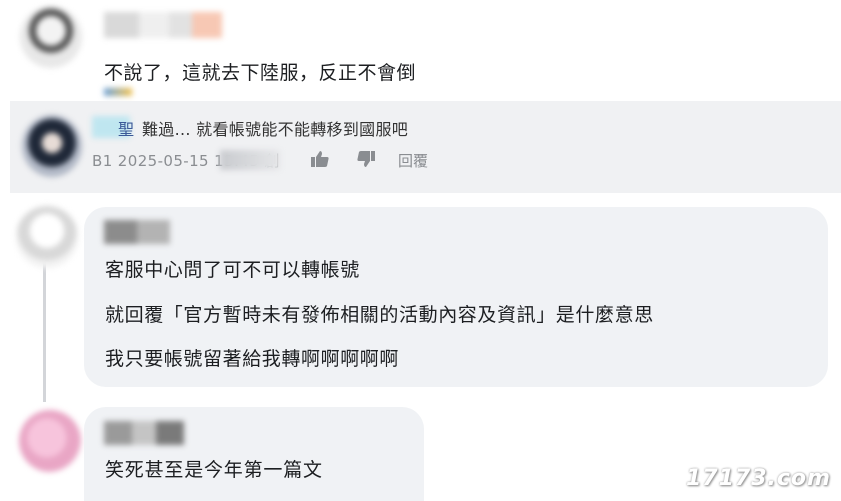  I want to click on comment-text-line: 我只要帳號留著給我轉啊啊啊啊啊, so click(252, 359).